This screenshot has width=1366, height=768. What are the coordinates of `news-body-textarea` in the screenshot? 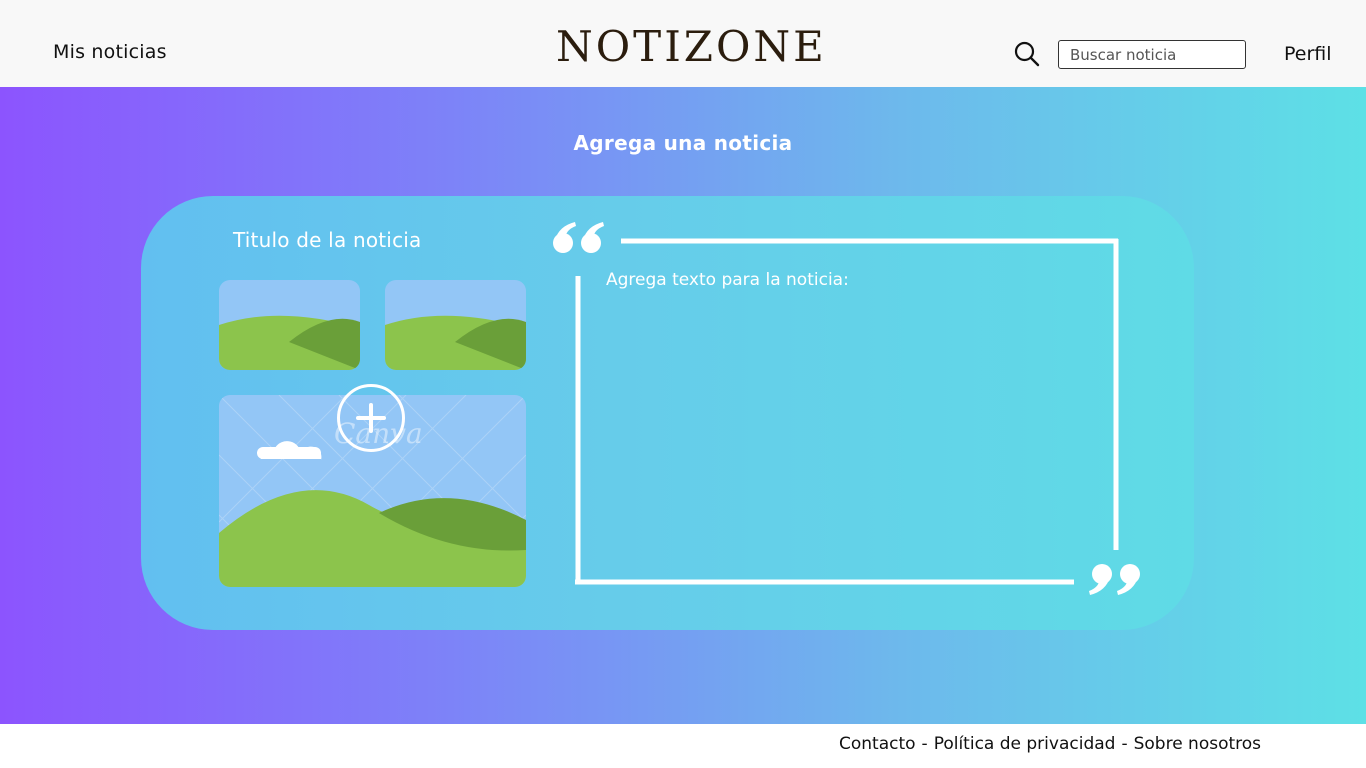 It's located at (858, 420).